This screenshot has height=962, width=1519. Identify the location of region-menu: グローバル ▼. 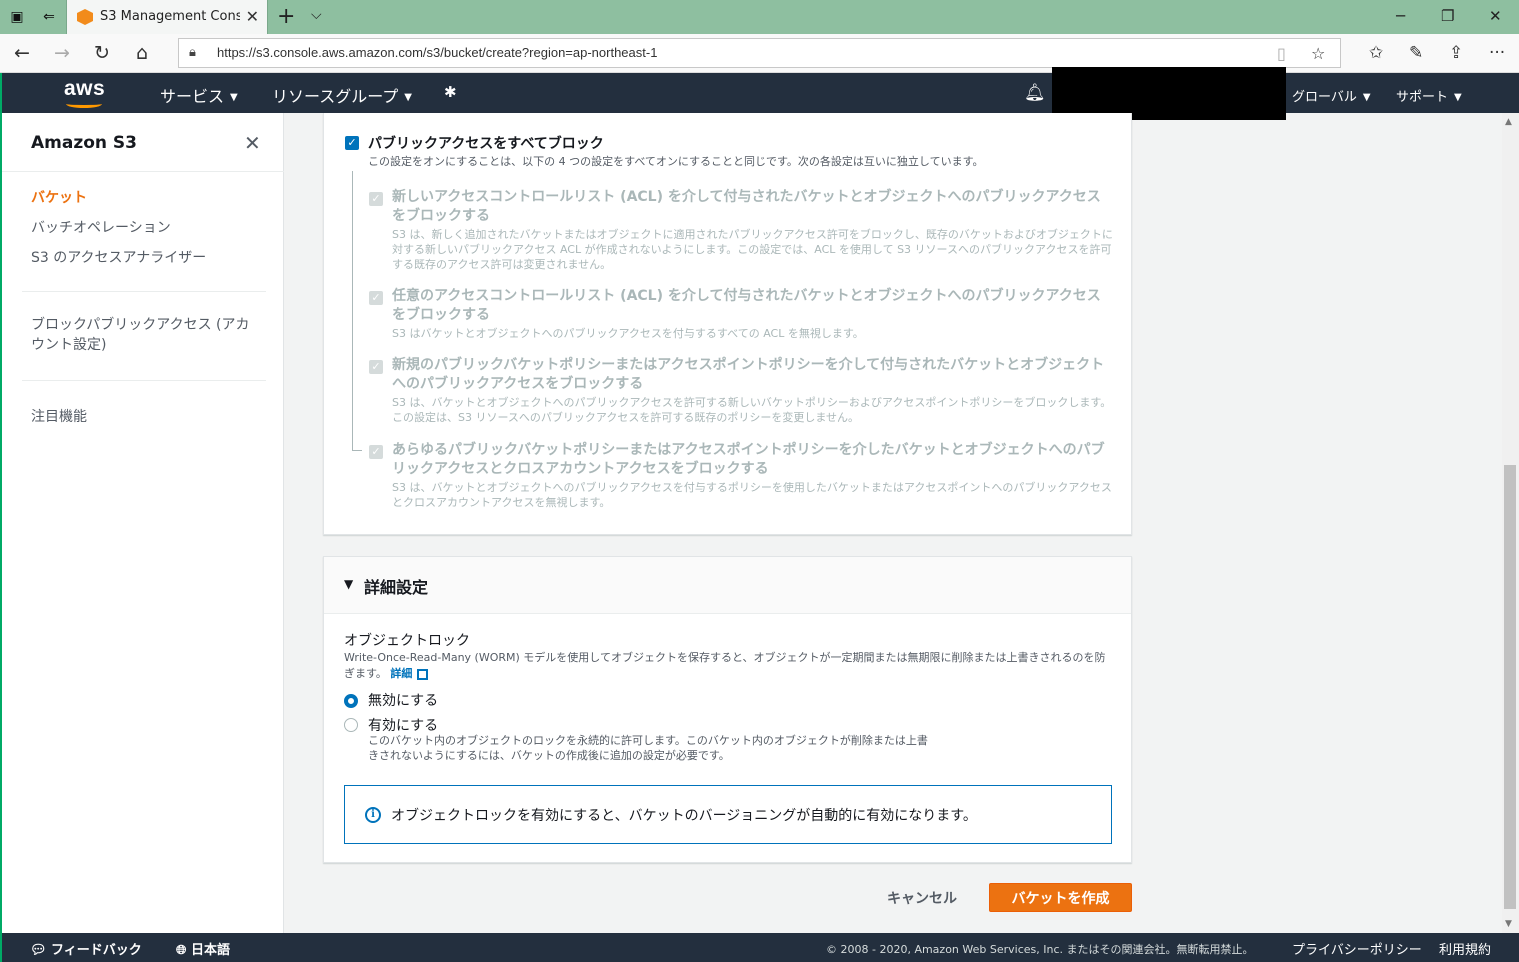
(1331, 95).